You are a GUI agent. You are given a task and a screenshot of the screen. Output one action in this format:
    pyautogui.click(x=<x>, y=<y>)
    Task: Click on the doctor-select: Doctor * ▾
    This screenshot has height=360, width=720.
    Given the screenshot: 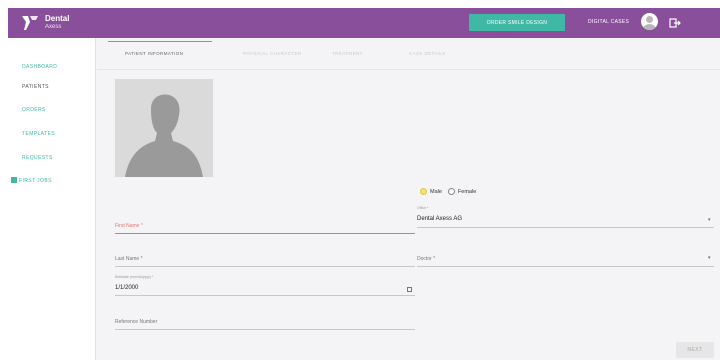 What is the action you would take?
    pyautogui.click(x=565, y=259)
    